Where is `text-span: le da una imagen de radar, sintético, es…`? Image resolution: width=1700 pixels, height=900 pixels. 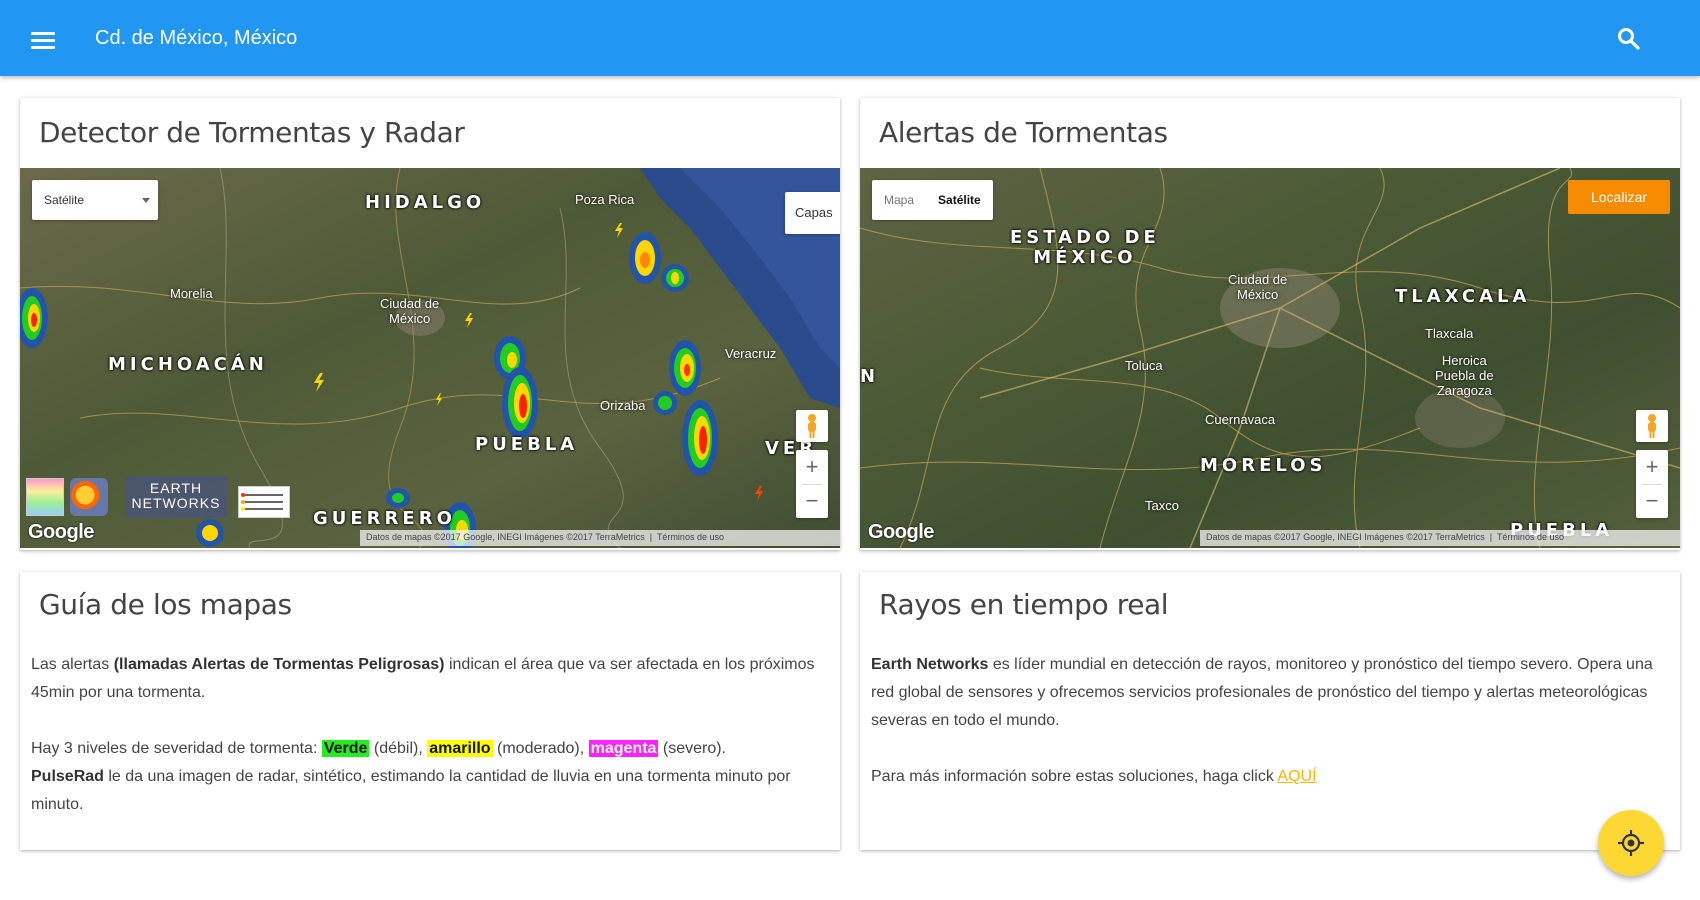 text-span: le da una imagen de radar, sintético, es… is located at coordinates (411, 790).